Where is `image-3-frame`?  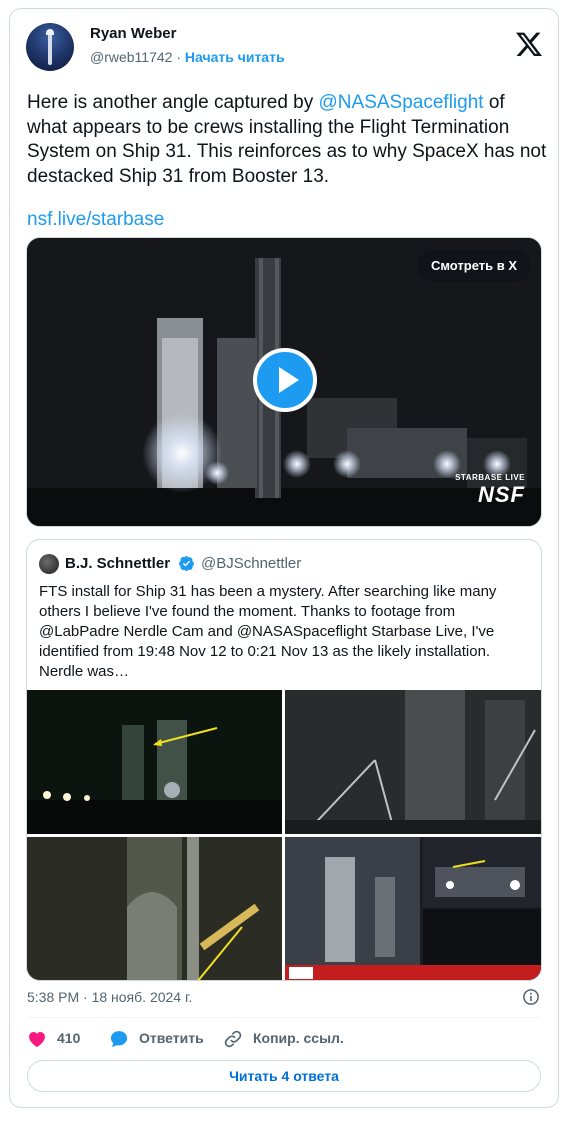
image-3-frame is located at coordinates (154, 908).